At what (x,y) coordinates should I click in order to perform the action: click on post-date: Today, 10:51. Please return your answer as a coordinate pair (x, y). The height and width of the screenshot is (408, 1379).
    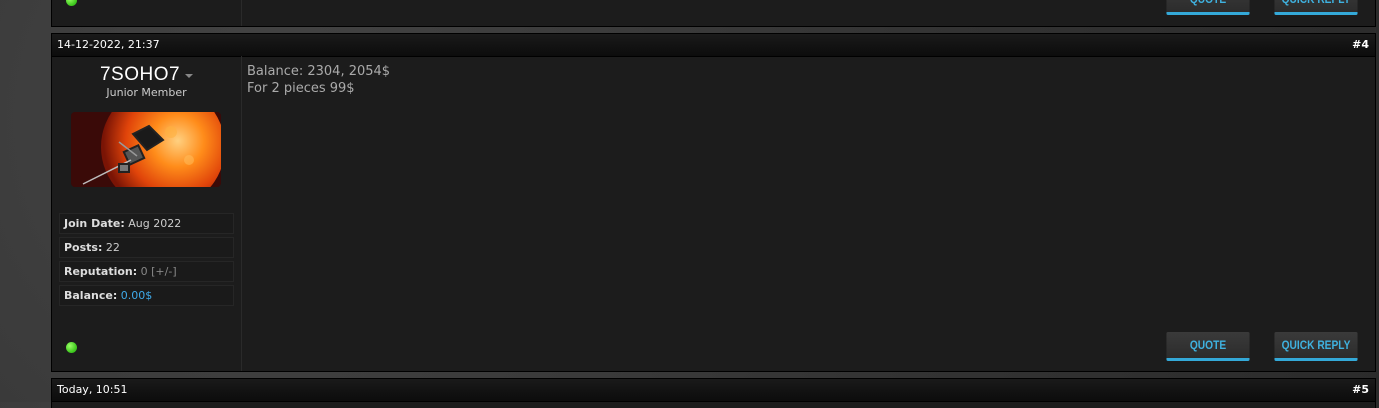
    Looking at the image, I should click on (92, 389).